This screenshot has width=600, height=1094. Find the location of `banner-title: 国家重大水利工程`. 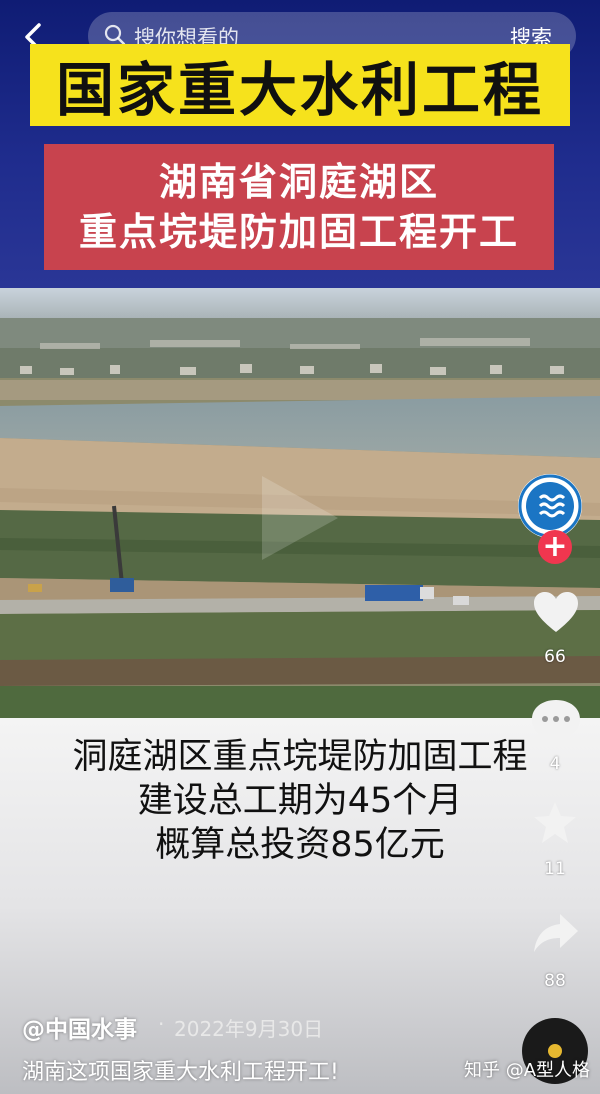

banner-title: 国家重大水利工程 is located at coordinates (299, 90).